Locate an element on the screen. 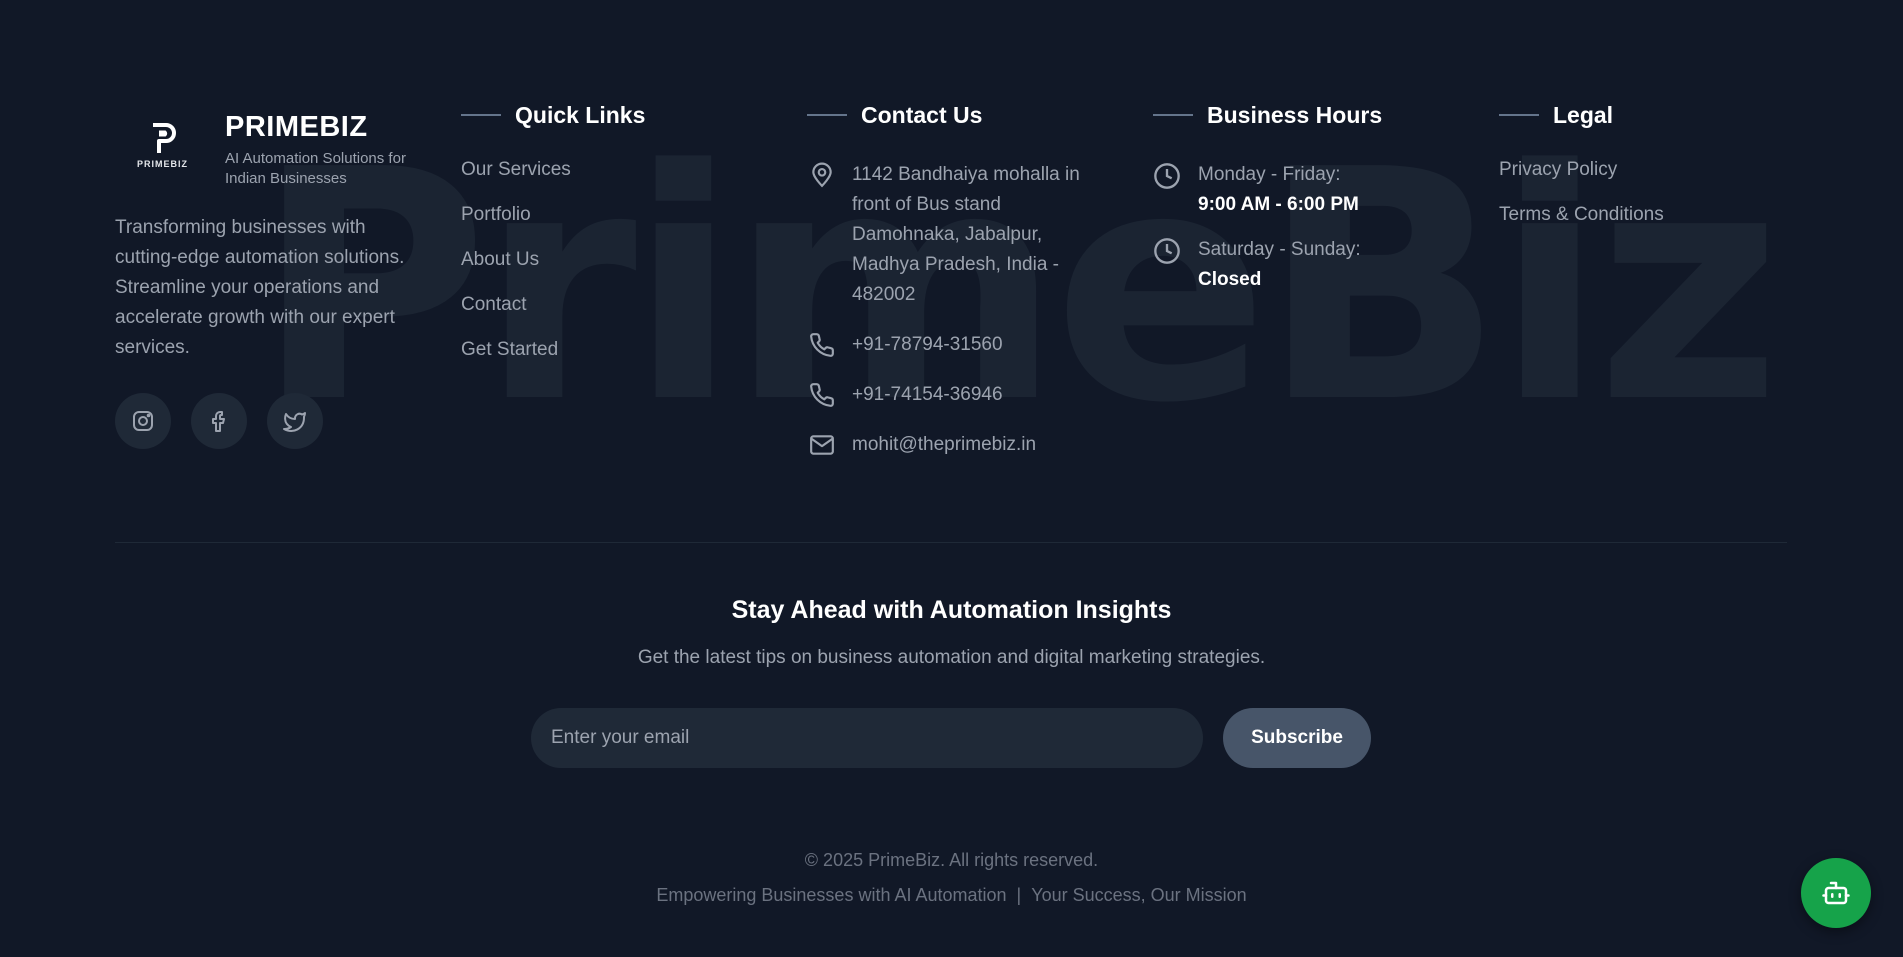 The width and height of the screenshot is (1903, 957). newsletter-form: Subscribe is located at coordinates (951, 738).